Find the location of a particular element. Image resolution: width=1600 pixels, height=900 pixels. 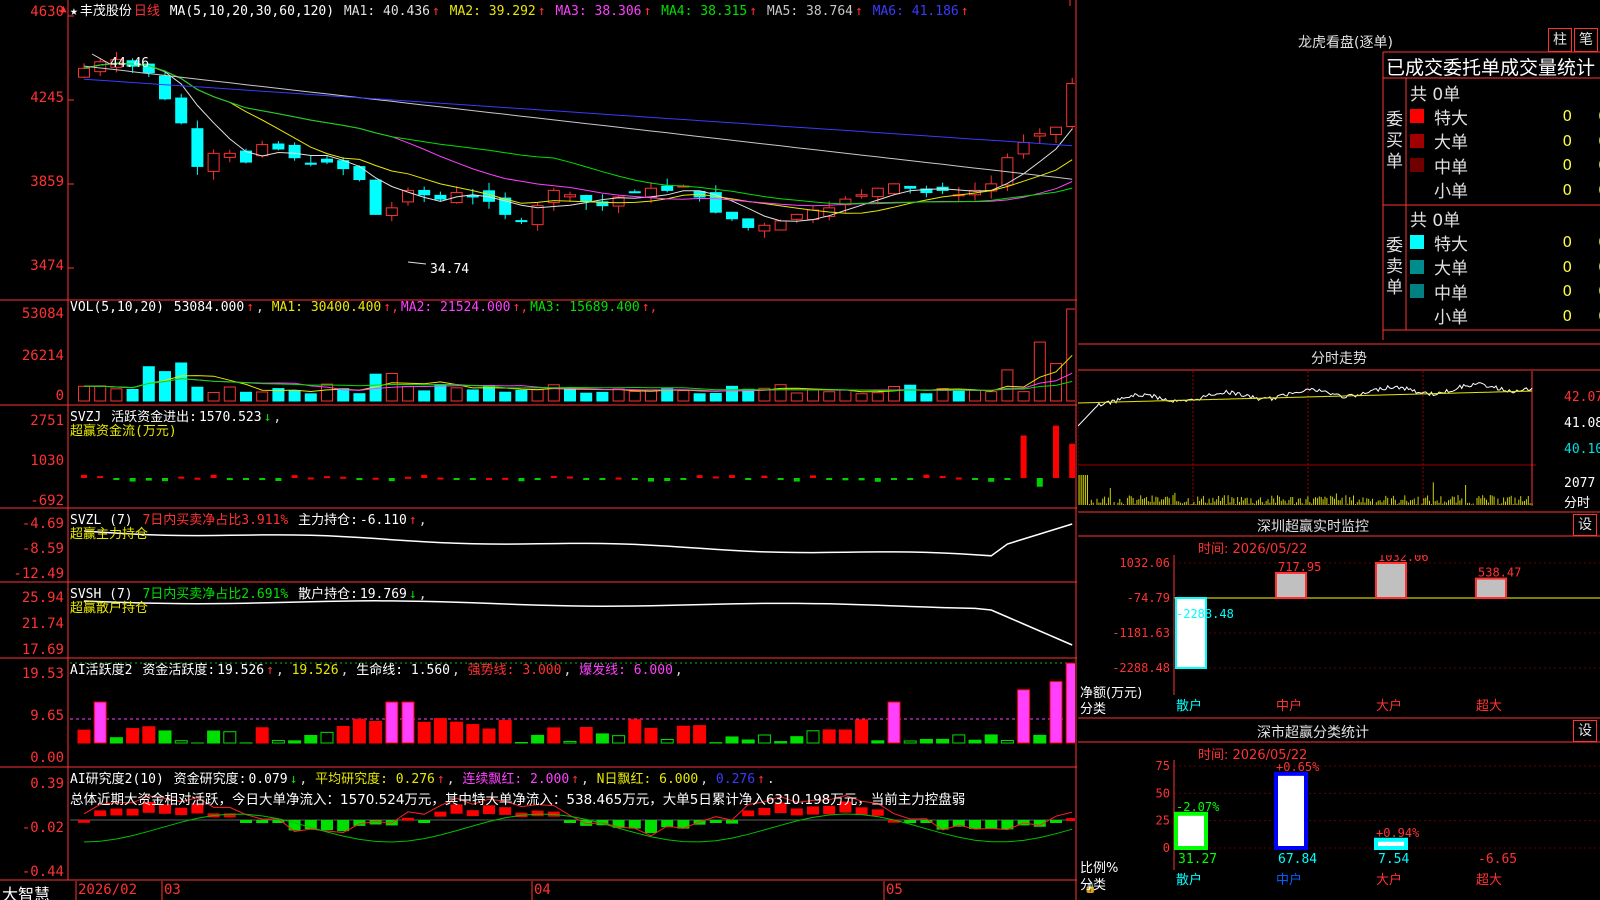

row-label: 小单 is located at coordinates (1451, 192).